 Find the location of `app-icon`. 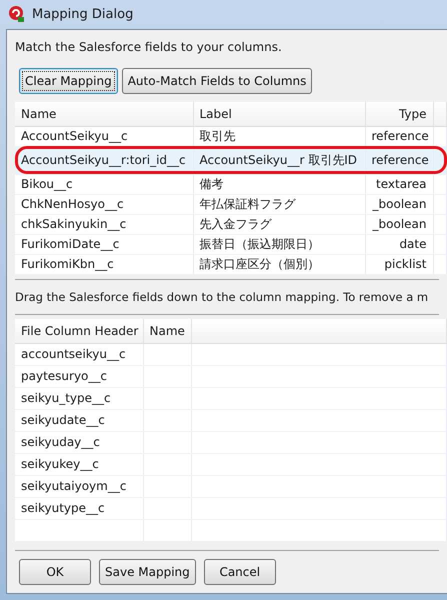

app-icon is located at coordinates (17, 14).